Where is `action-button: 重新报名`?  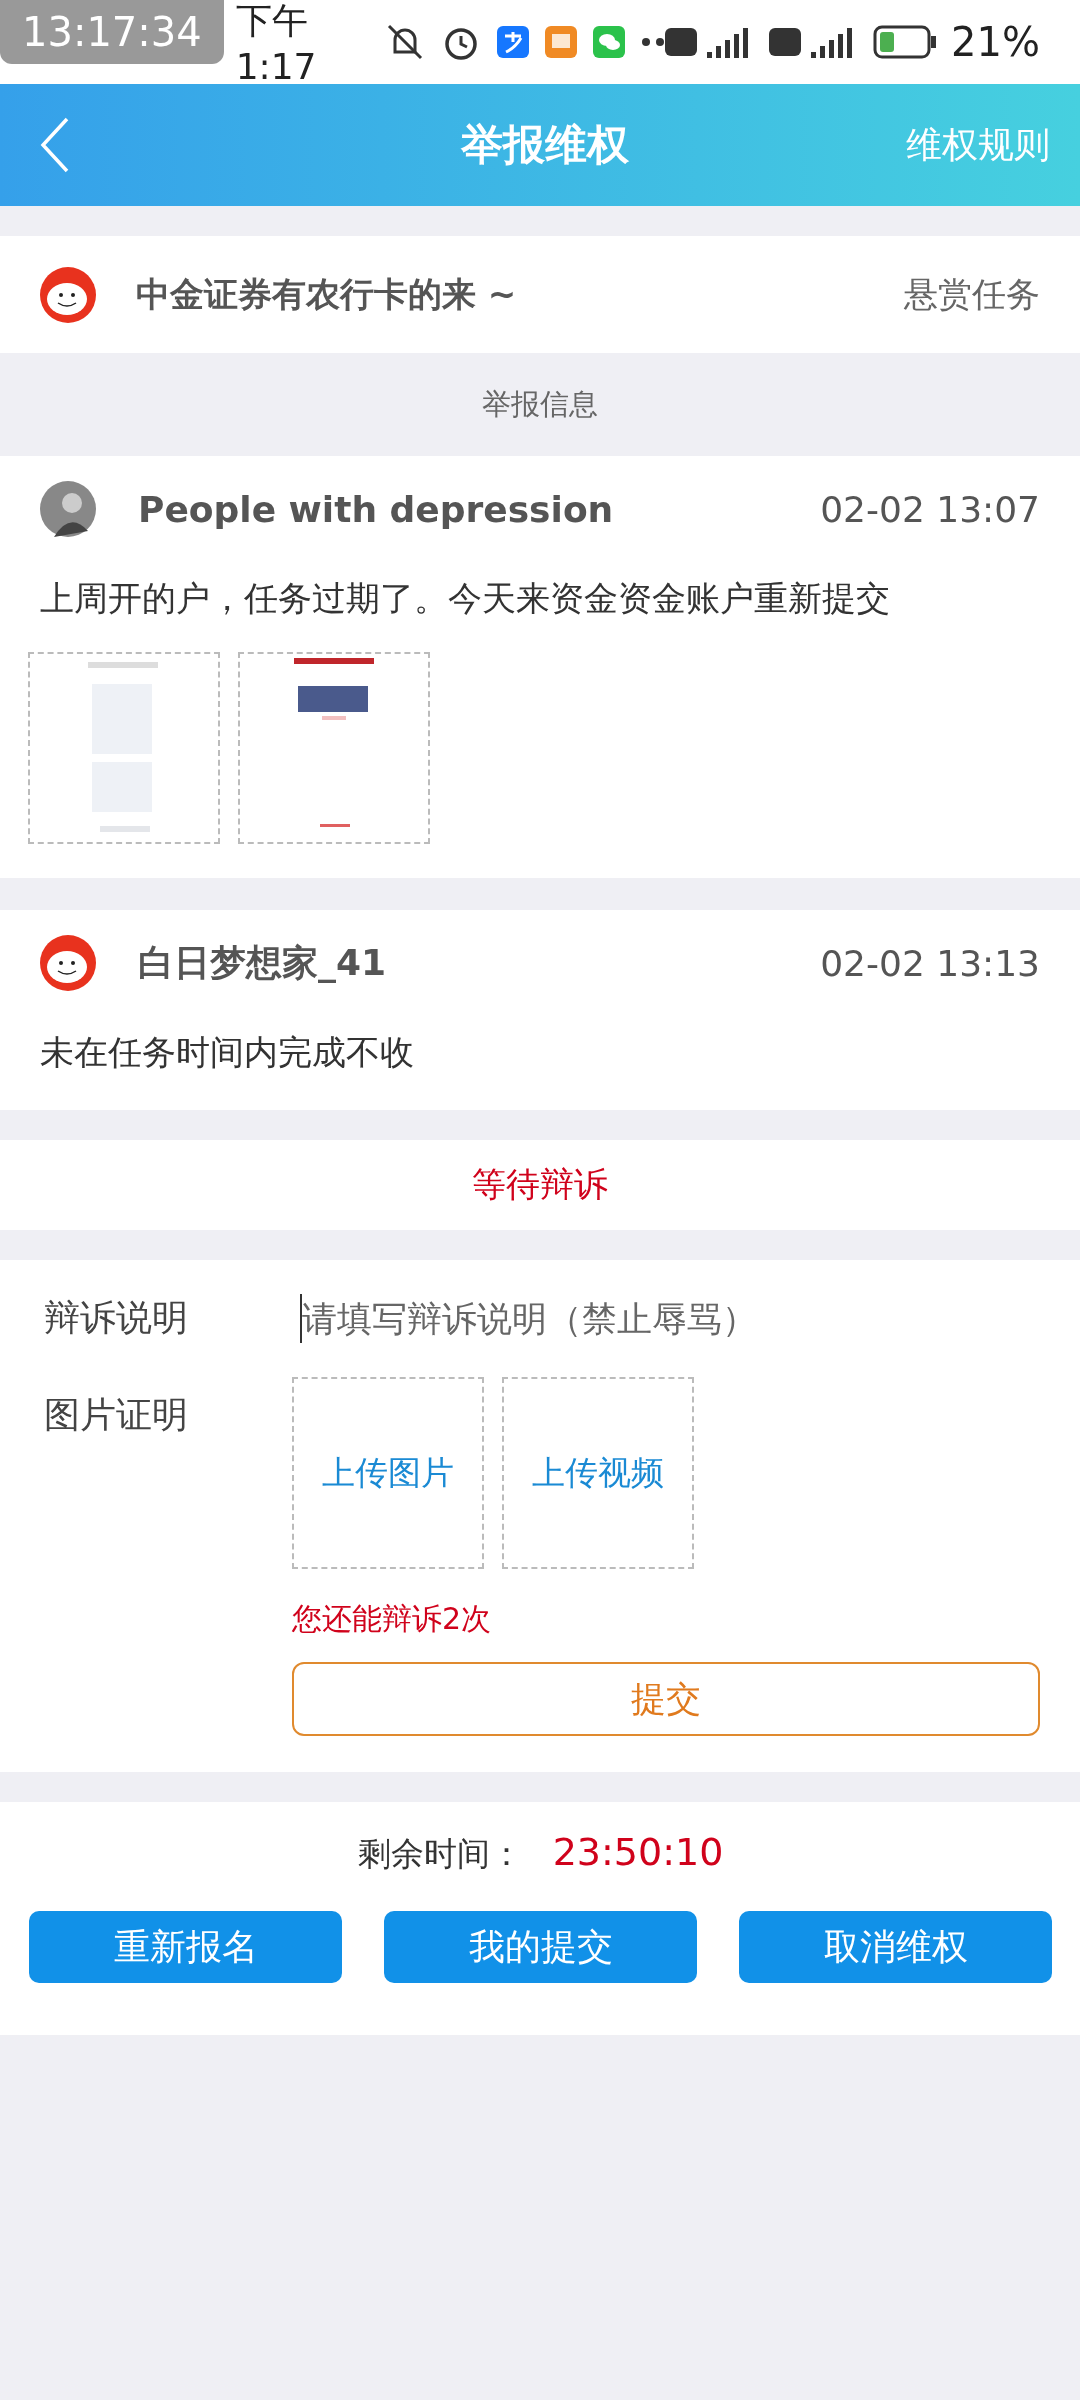 action-button: 重新报名 is located at coordinates (185, 1947).